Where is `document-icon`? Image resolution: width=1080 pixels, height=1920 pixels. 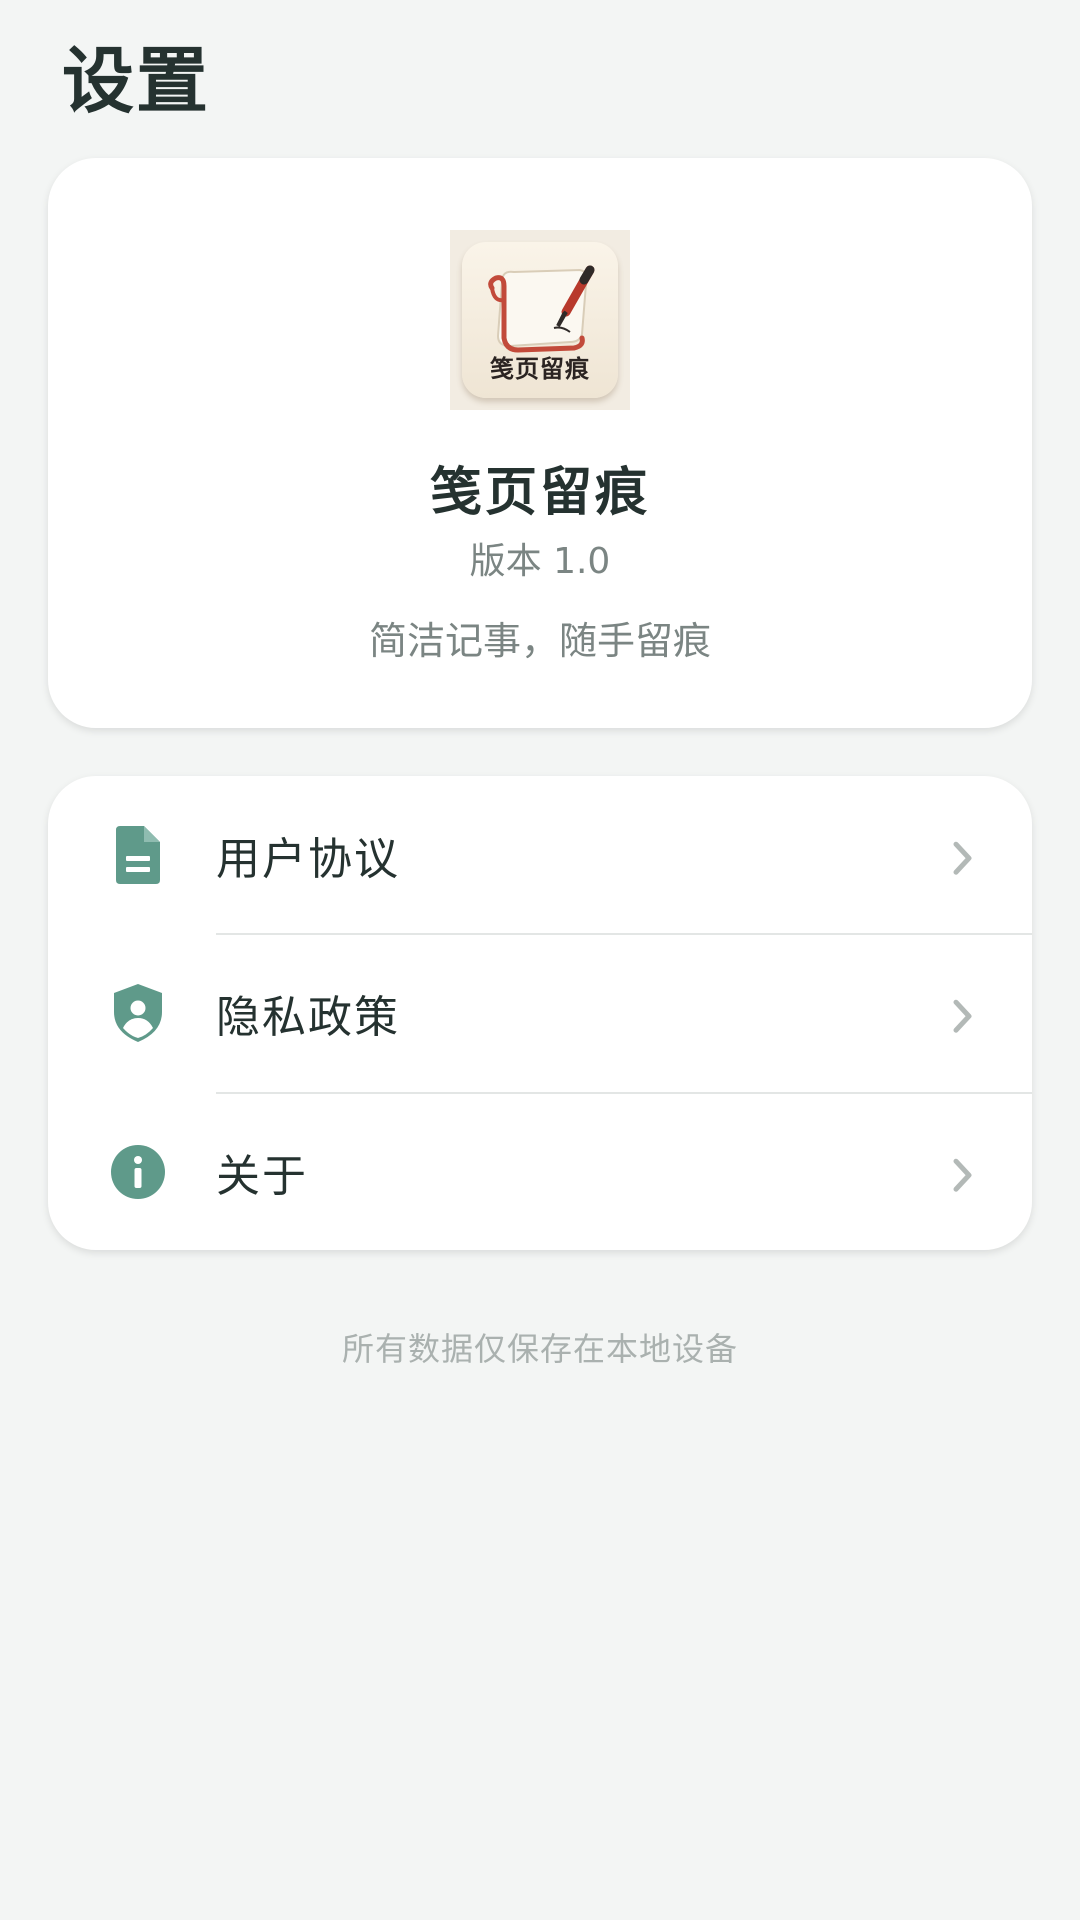 document-icon is located at coordinates (138, 855).